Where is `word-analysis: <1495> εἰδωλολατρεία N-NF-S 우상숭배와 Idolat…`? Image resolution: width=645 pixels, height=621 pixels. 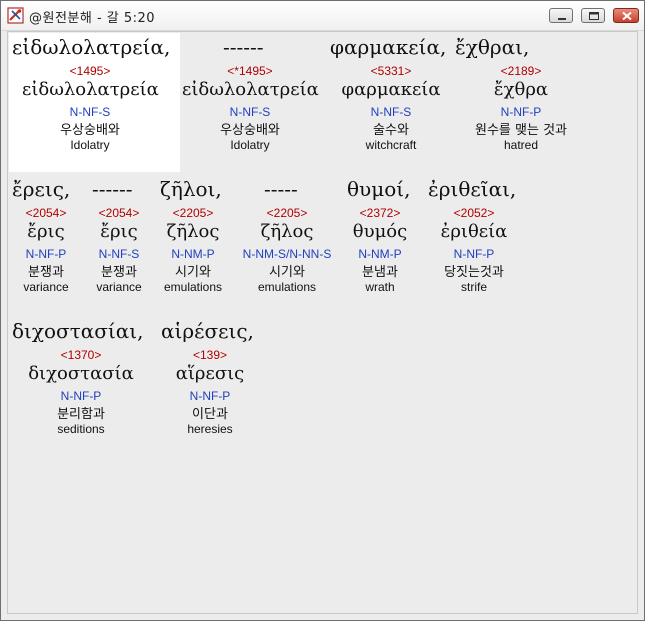
word-analysis: <1495> εἰδωλολατρεία N-NF-S 우상숭배와 Idolat… is located at coordinates (90, 108).